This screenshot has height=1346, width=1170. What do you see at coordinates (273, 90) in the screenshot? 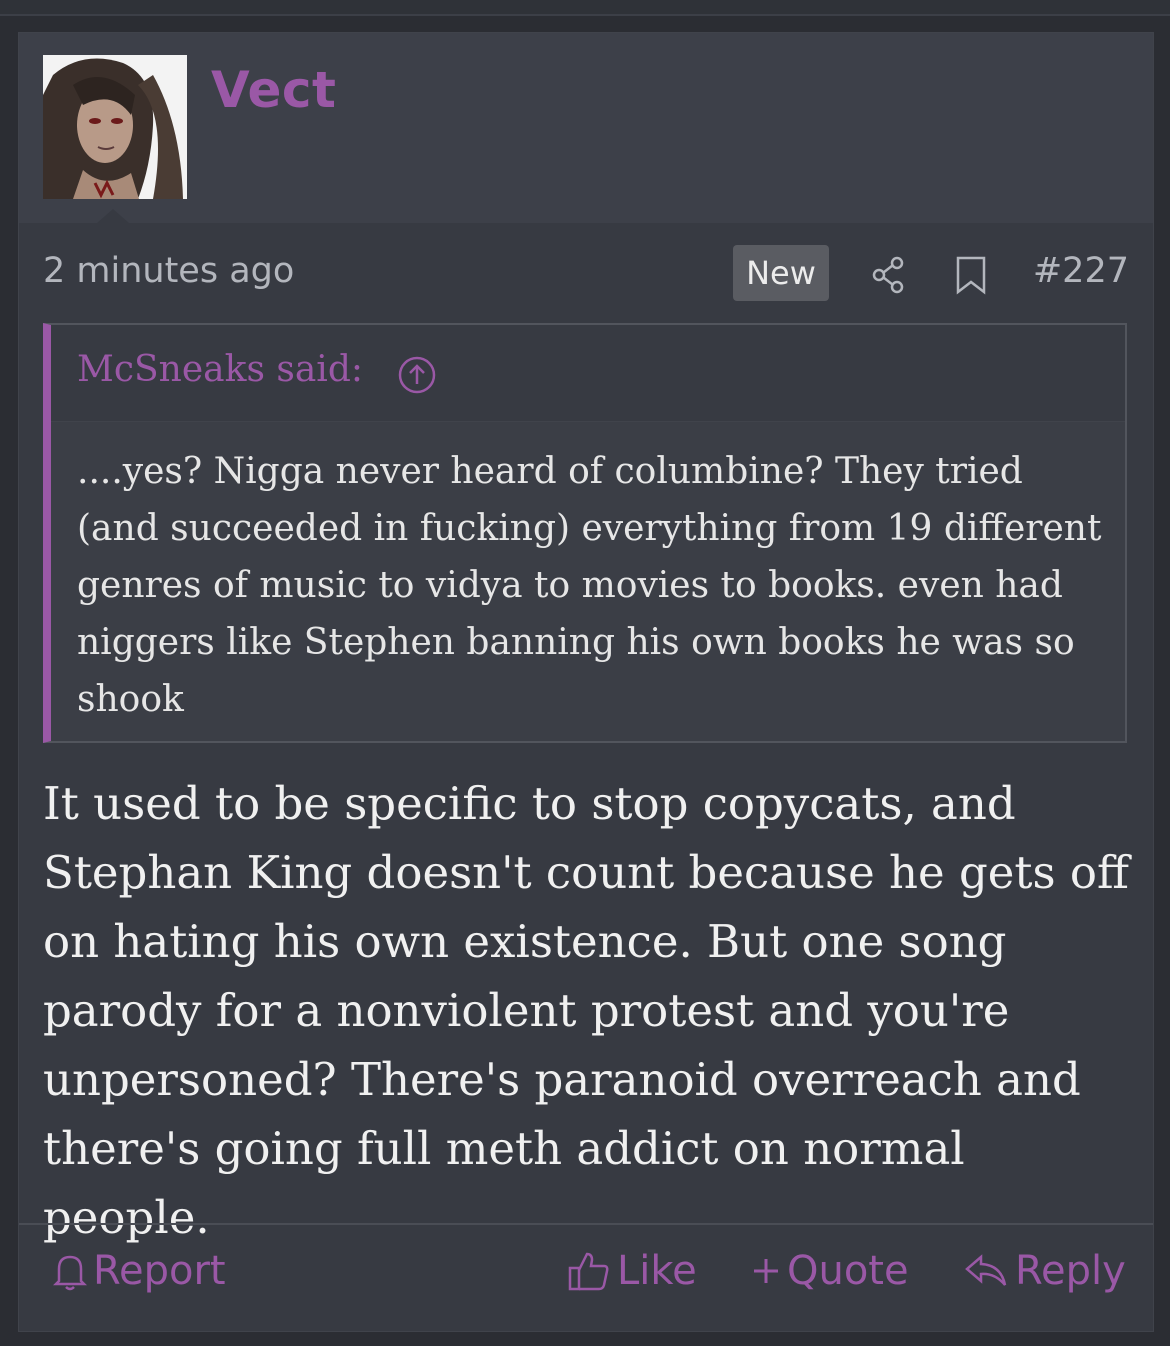
I see `username: Vect` at bounding box center [273, 90].